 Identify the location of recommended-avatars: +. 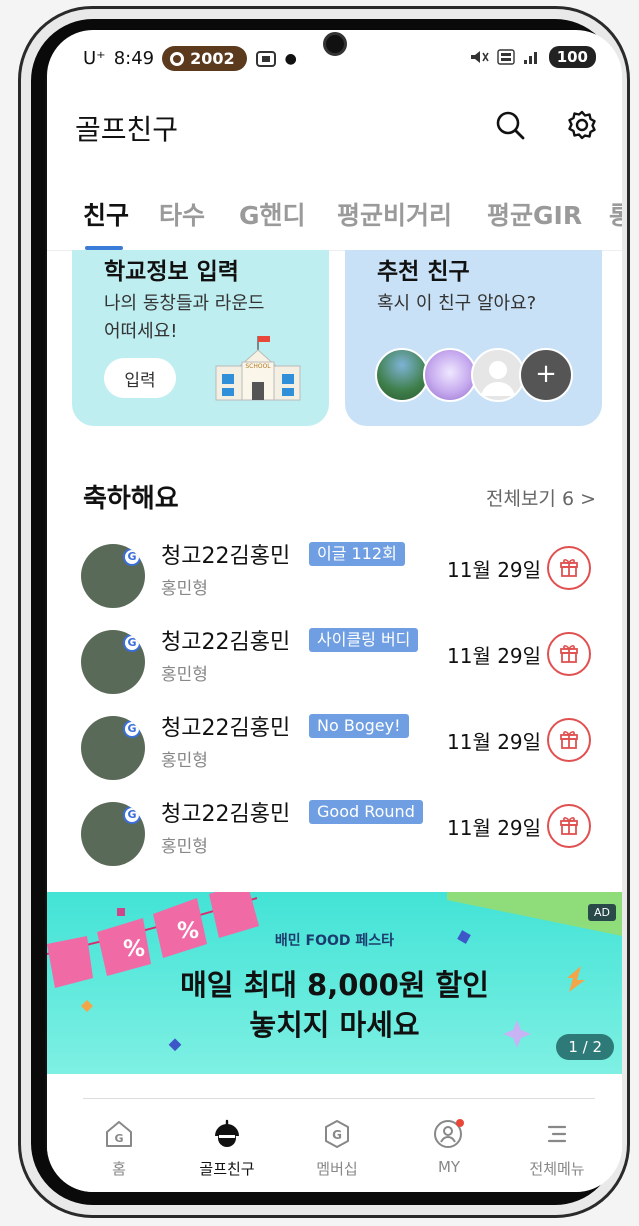
(475, 376).